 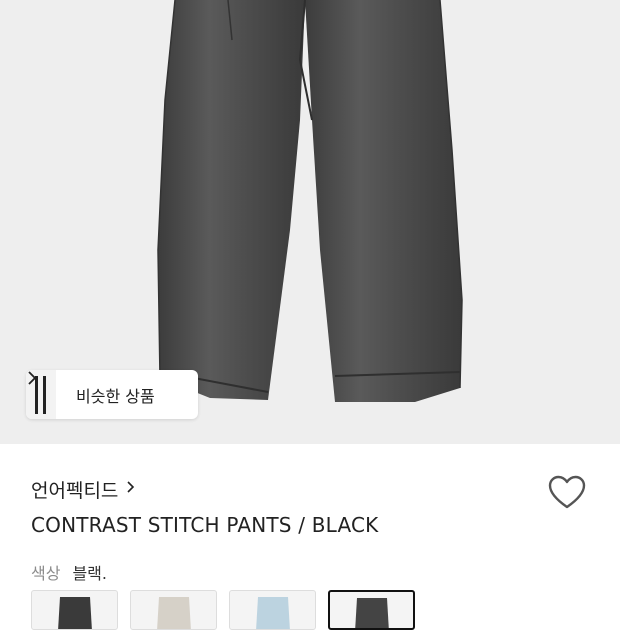 I want to click on color-option-row: 색상 블랙., so click(x=69, y=572).